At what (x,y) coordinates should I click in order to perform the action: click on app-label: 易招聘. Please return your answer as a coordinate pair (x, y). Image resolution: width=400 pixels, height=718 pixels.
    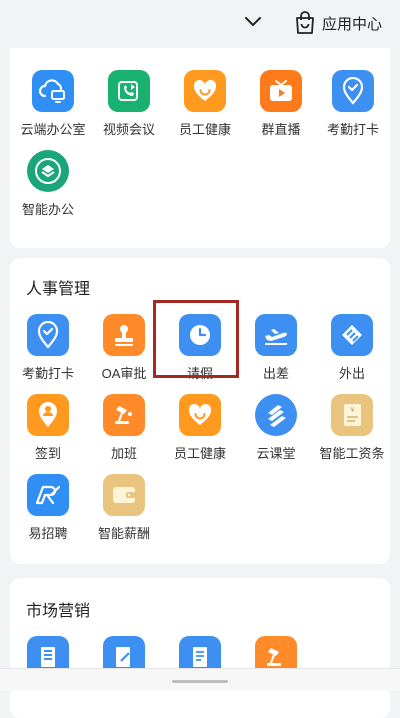
    Looking at the image, I should click on (48, 533).